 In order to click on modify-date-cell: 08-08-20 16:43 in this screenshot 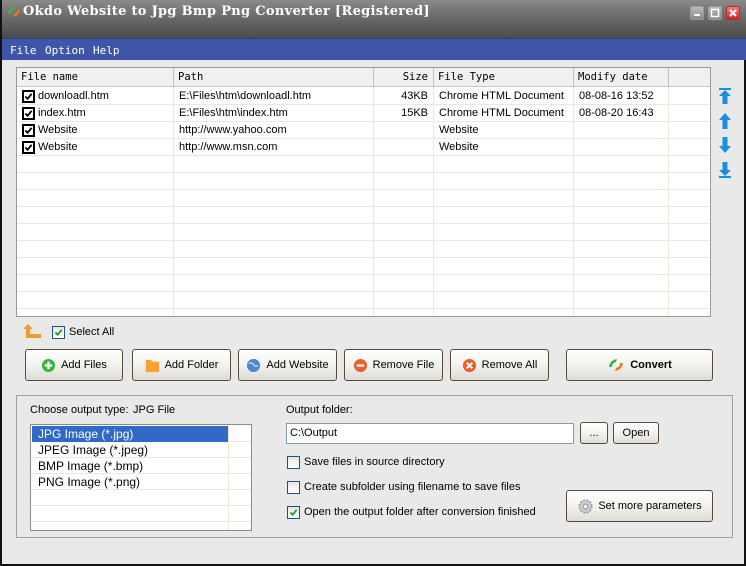, I will do `click(616, 113)`.